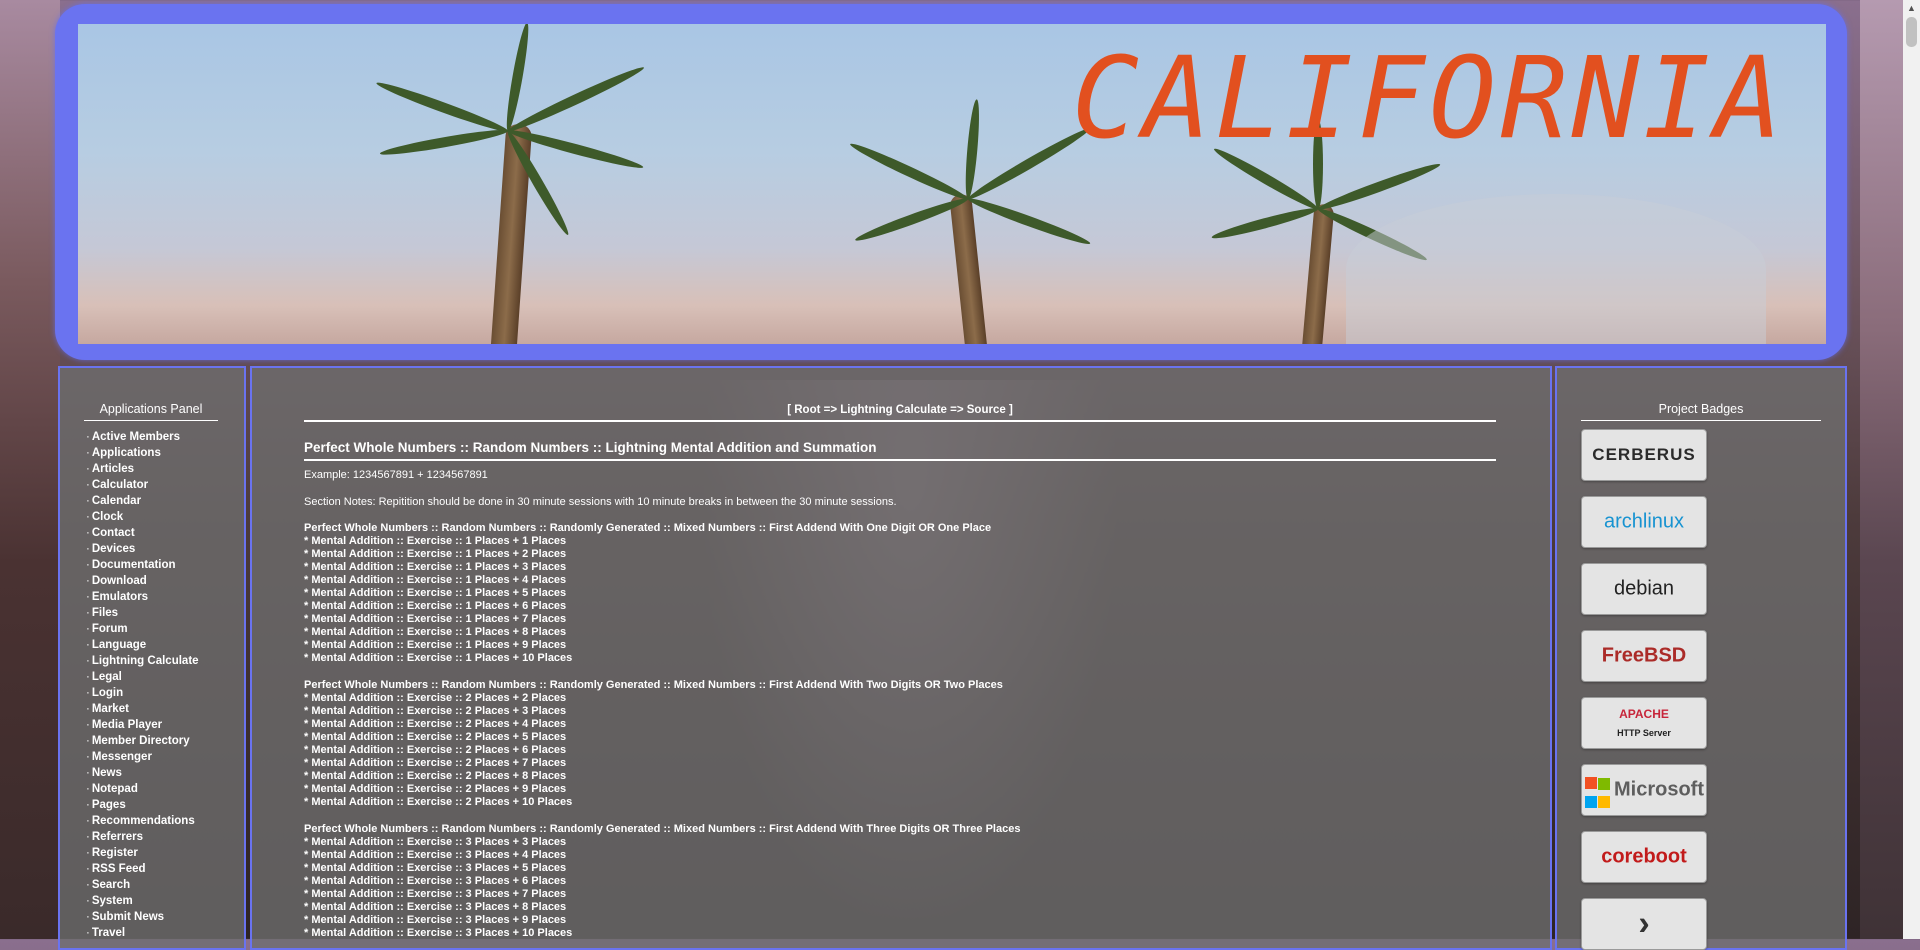 Image resolution: width=1920 pixels, height=950 pixels. Describe the element at coordinates (165, 885) in the screenshot. I see `app-link-search: · Search` at that location.